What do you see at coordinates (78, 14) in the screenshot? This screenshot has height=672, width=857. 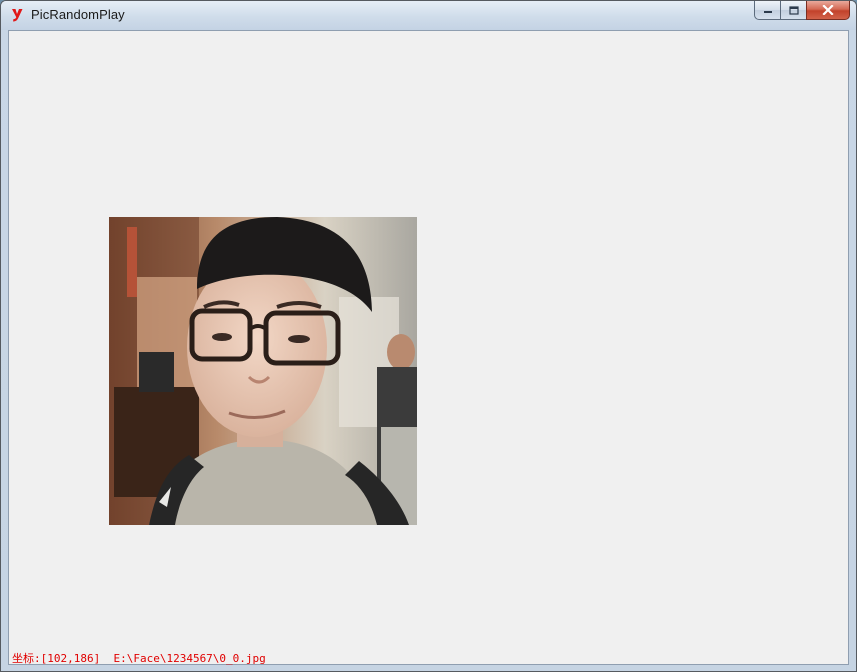 I see `window-title: PicRandomPlay` at bounding box center [78, 14].